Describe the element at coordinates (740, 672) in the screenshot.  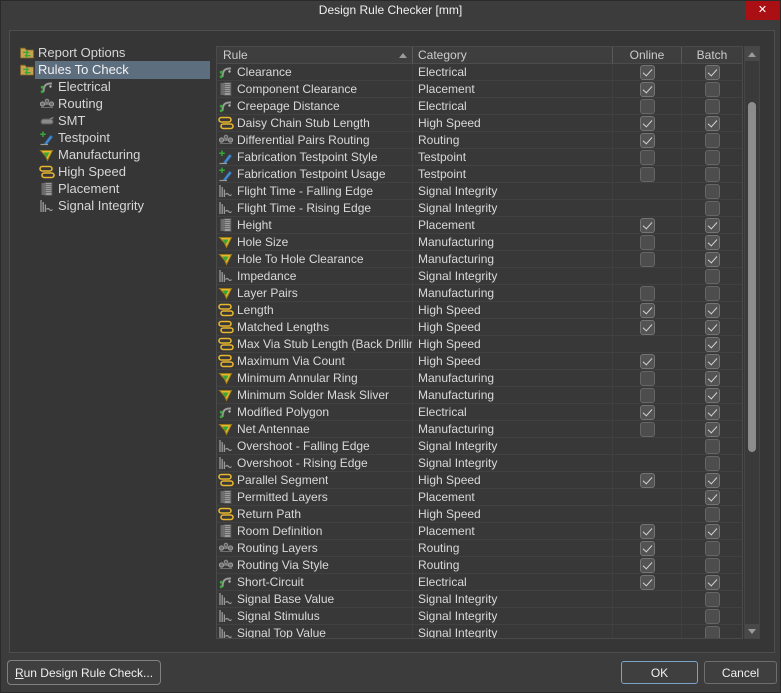
I see `cancel-button: Cancel` at that location.